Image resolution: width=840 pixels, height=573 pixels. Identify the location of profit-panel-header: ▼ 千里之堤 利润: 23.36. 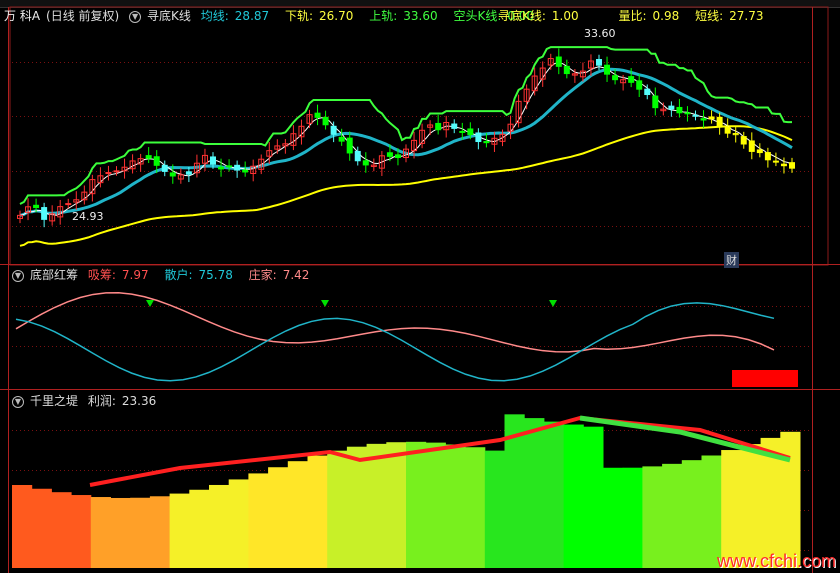
(90, 401).